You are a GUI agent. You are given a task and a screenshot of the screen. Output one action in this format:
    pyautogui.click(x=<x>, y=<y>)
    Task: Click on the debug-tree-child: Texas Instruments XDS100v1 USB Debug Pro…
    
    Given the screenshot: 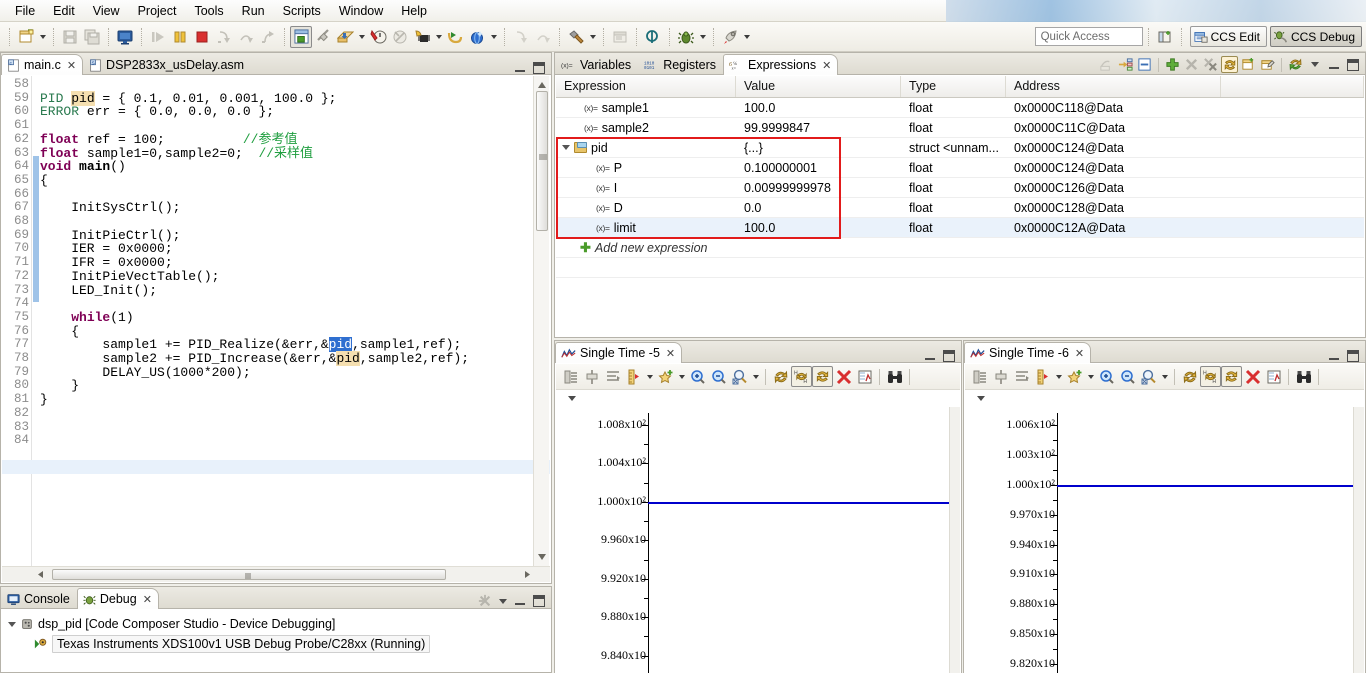 What is the action you would take?
    pyautogui.click(x=279, y=644)
    